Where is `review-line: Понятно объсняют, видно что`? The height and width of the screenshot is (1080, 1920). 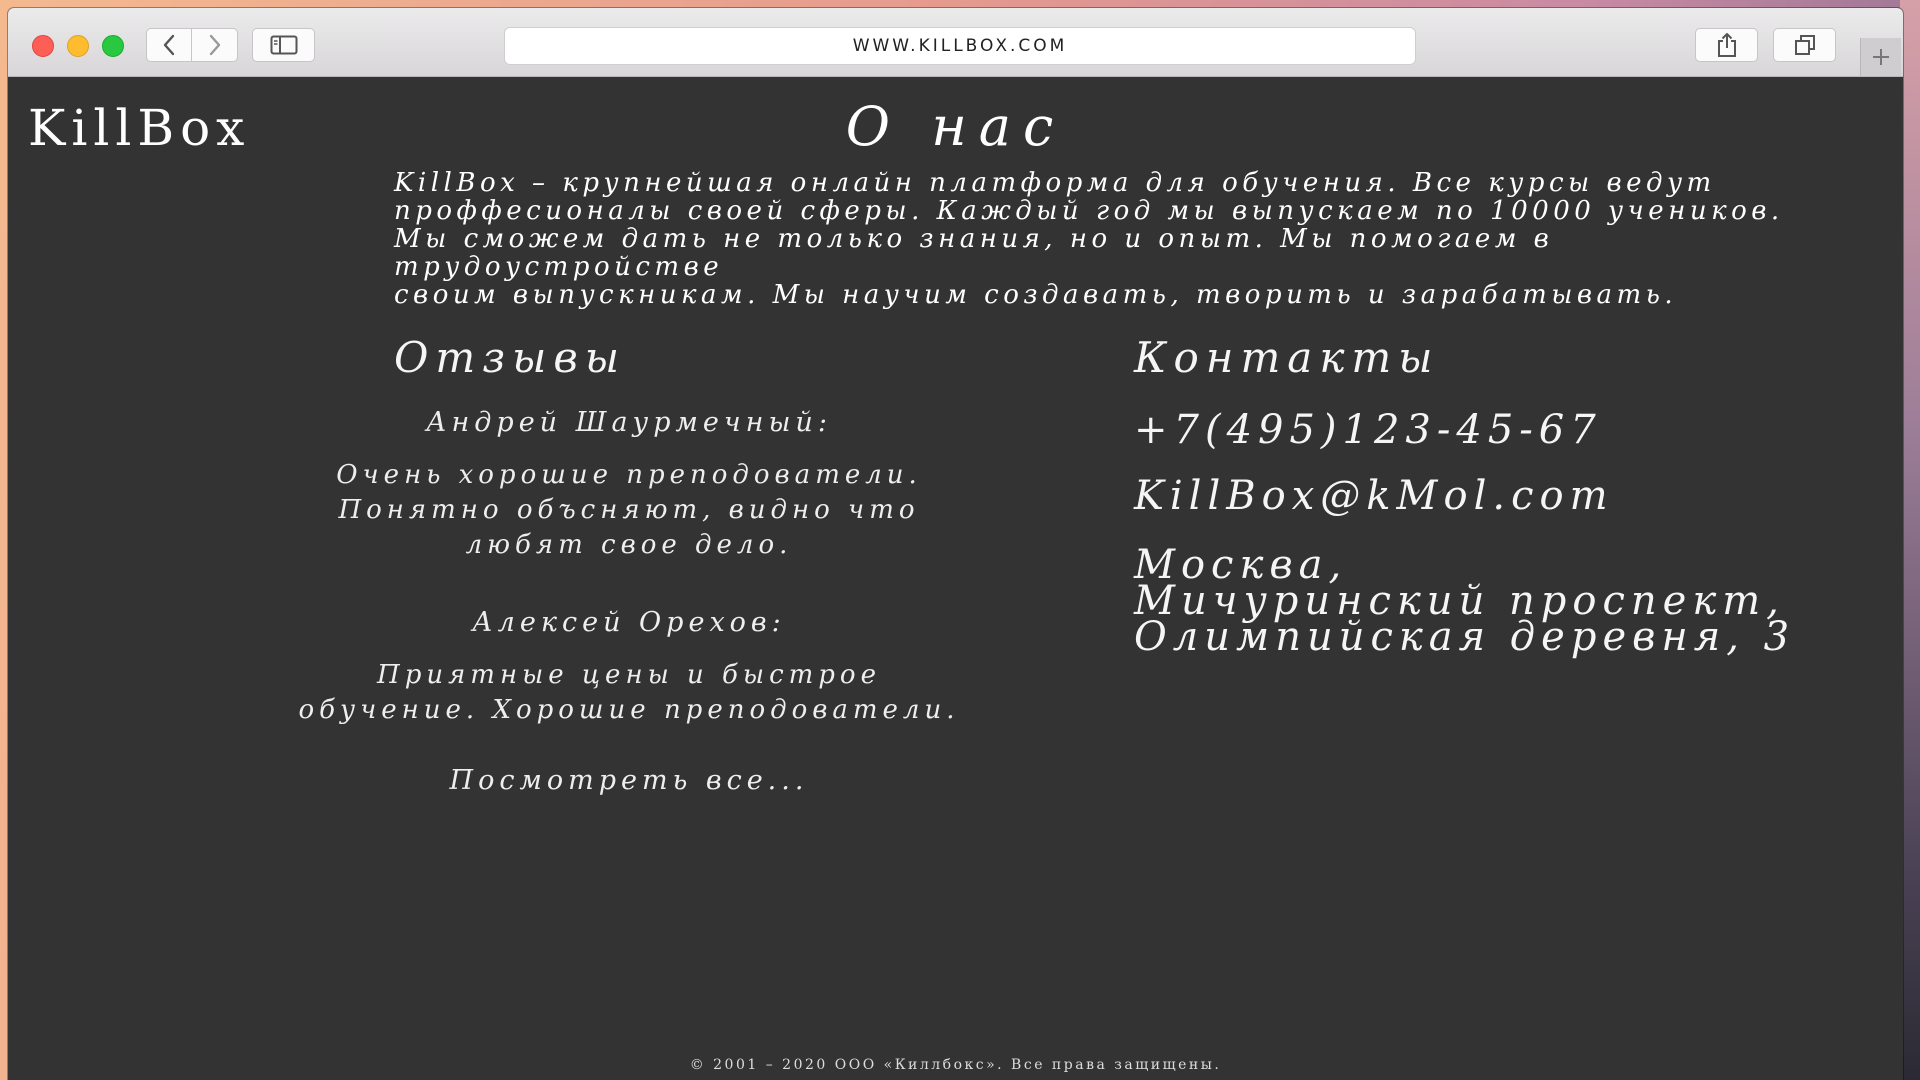 review-line: Понятно объсняют, видно что is located at coordinates (629, 510).